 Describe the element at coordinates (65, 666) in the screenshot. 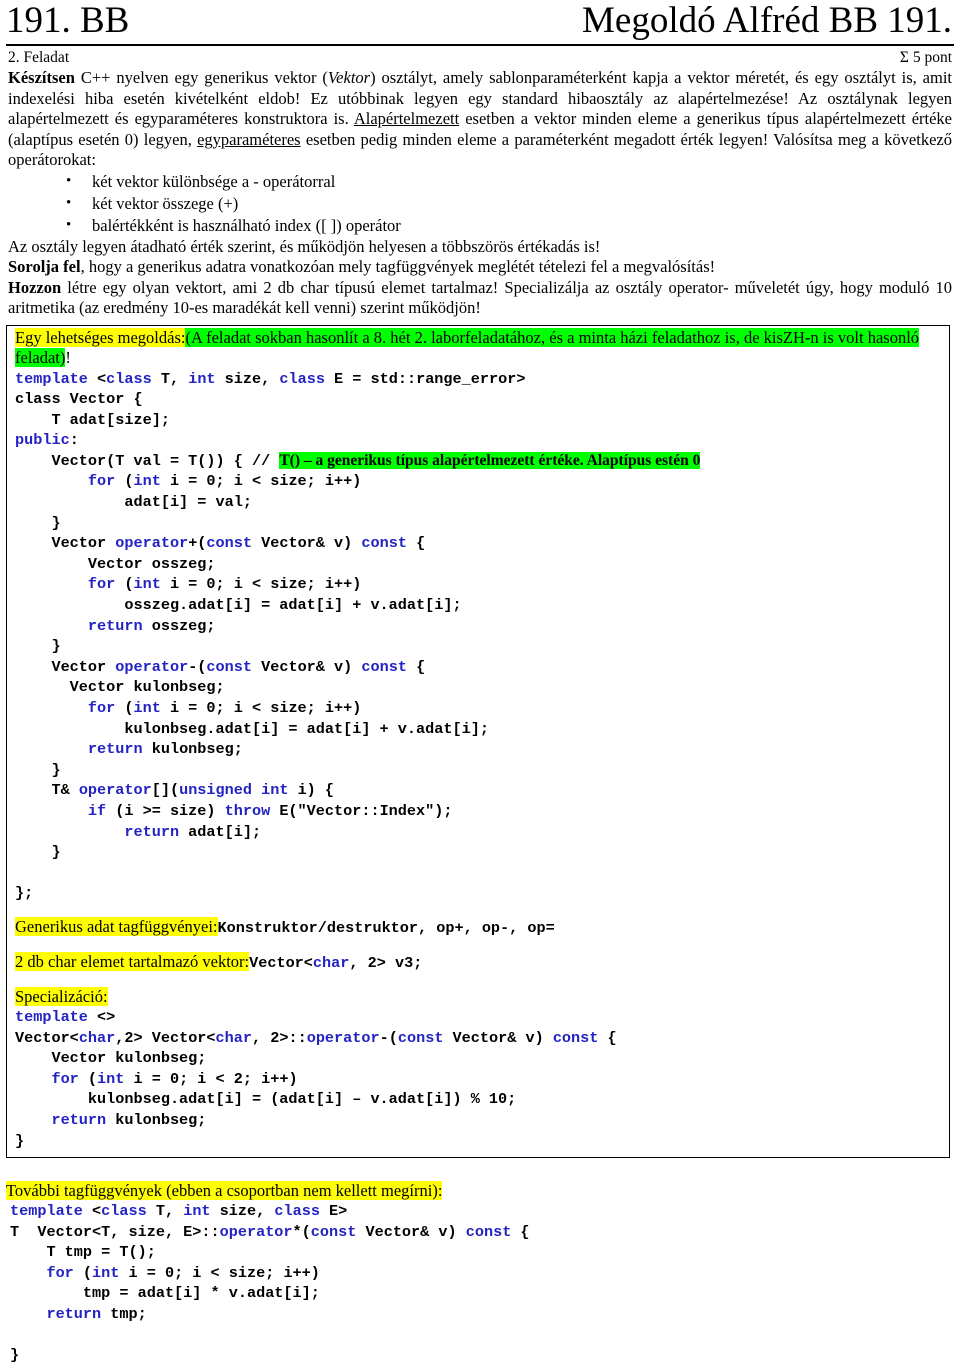

I see `code-t: Vector` at that location.